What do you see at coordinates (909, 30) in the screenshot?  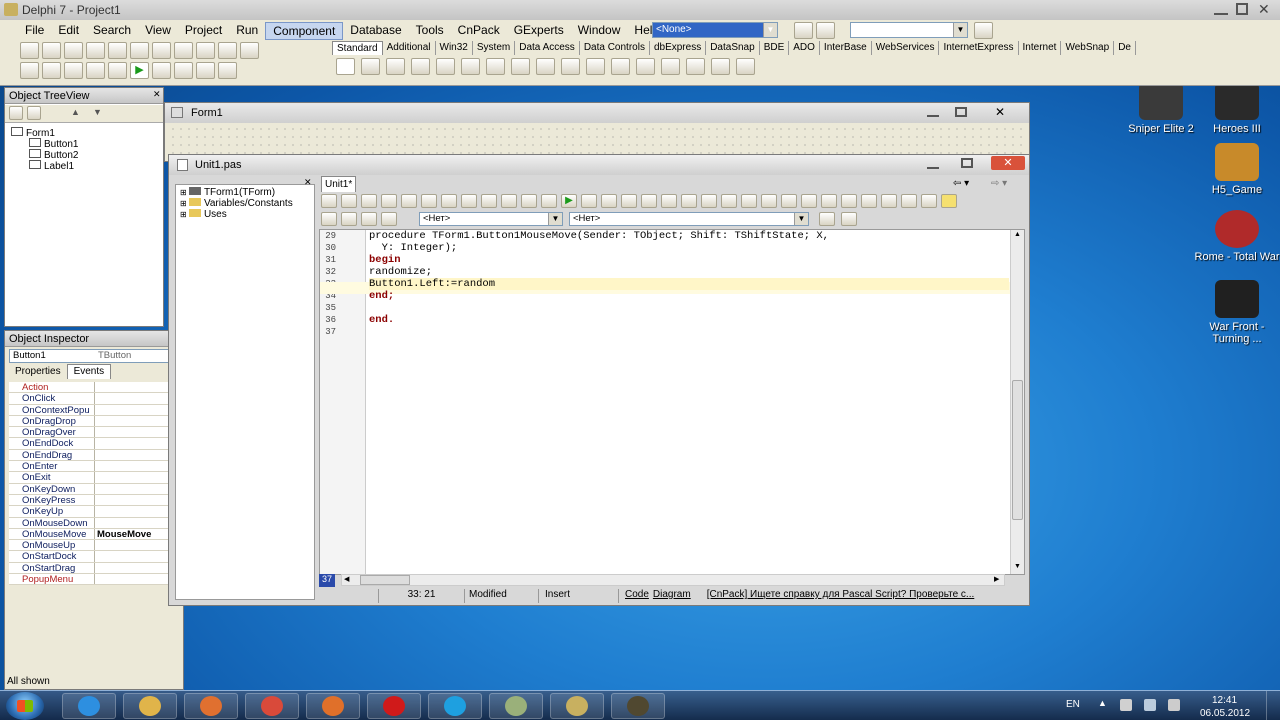 I see `secondary-combo: ▼` at bounding box center [909, 30].